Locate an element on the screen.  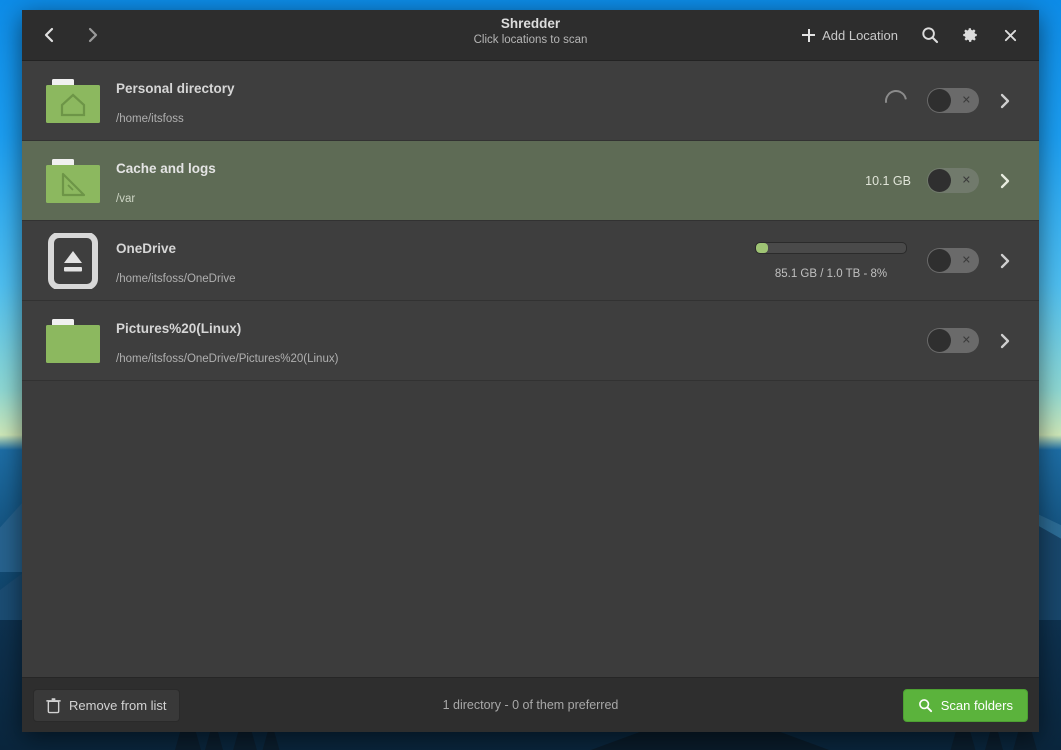
header-actions: Add Location is located at coordinates (910, 35).